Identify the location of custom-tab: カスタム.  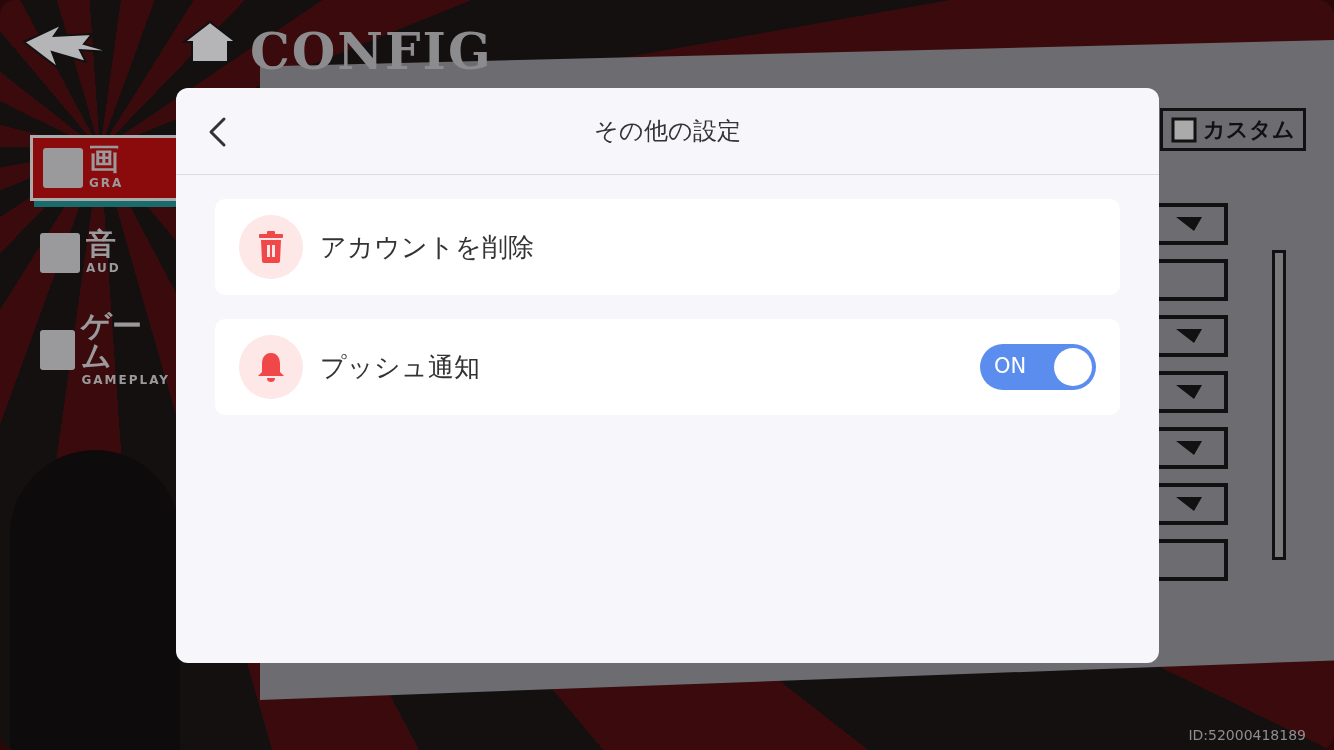
(1233, 129).